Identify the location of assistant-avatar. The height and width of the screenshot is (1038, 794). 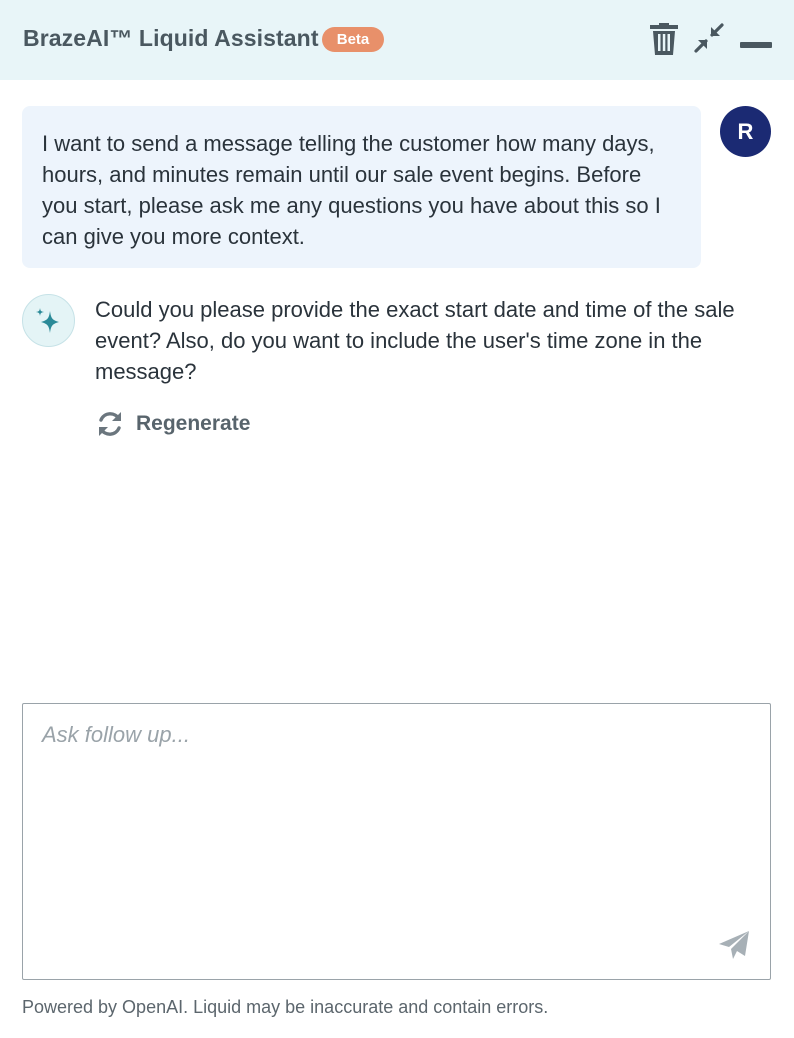
(48, 320).